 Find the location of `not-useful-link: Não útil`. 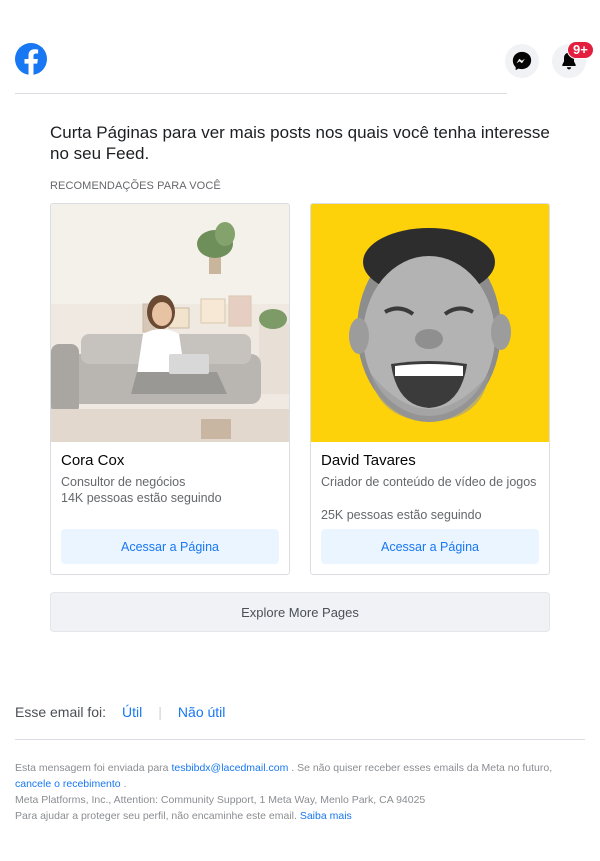

not-useful-link: Não útil is located at coordinates (201, 712).